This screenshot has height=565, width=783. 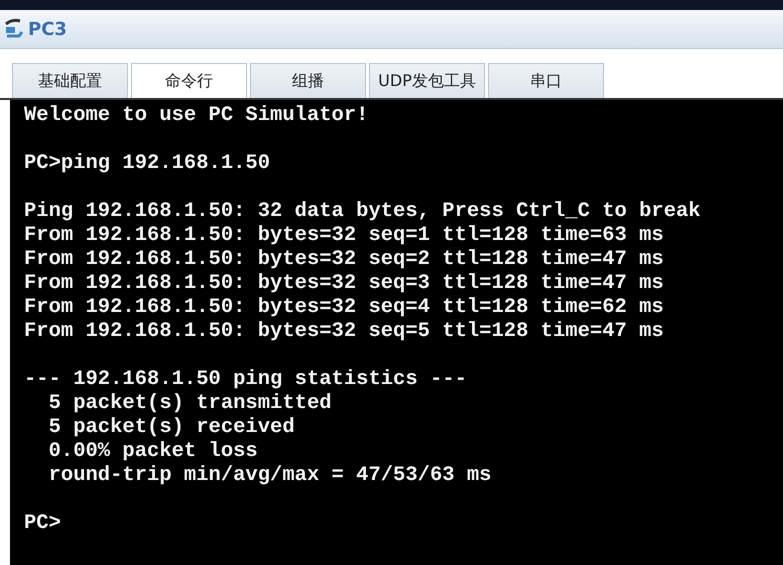 What do you see at coordinates (189, 80) in the screenshot?
I see `tab: 命令行` at bounding box center [189, 80].